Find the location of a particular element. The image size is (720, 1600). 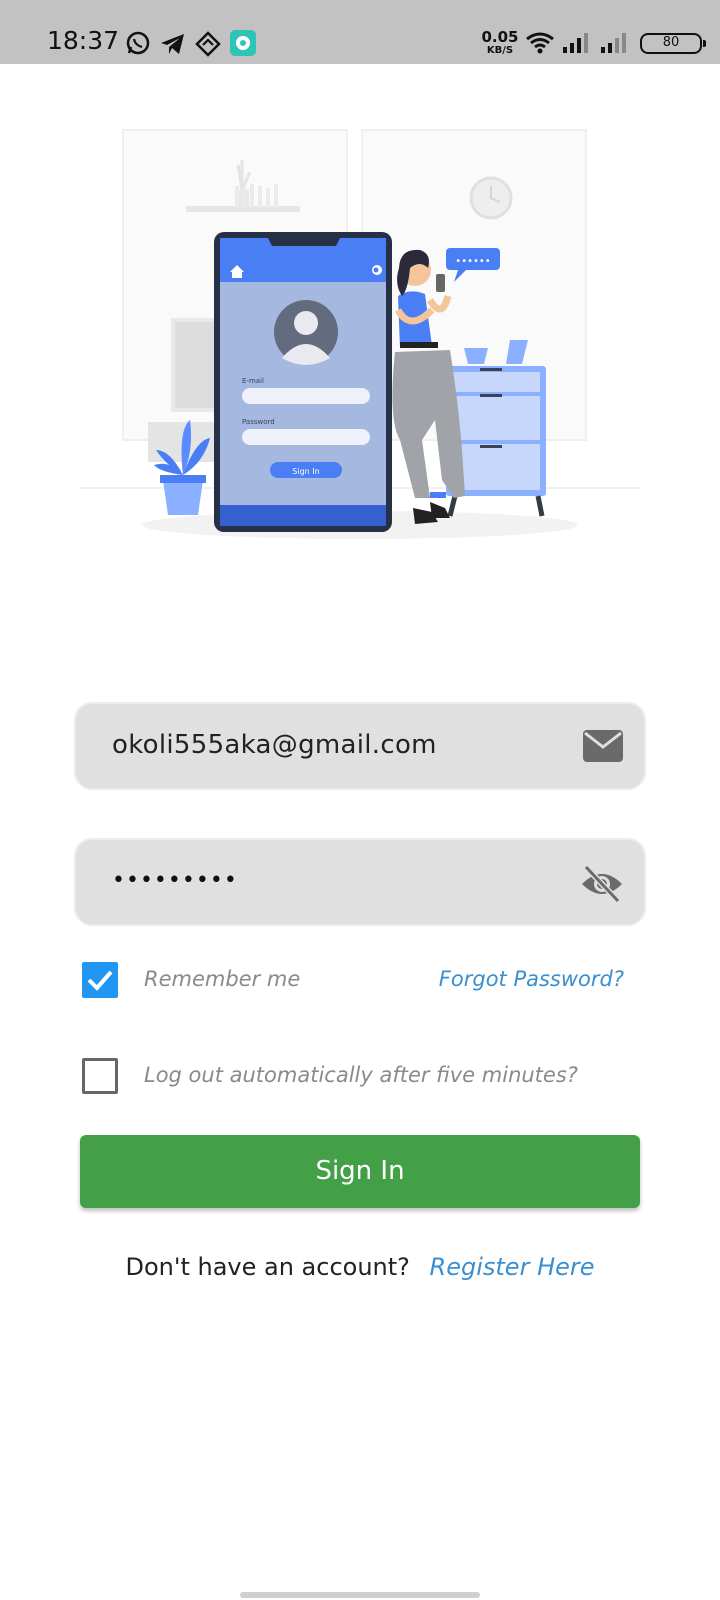

battery-icon: 80 is located at coordinates (673, 43).